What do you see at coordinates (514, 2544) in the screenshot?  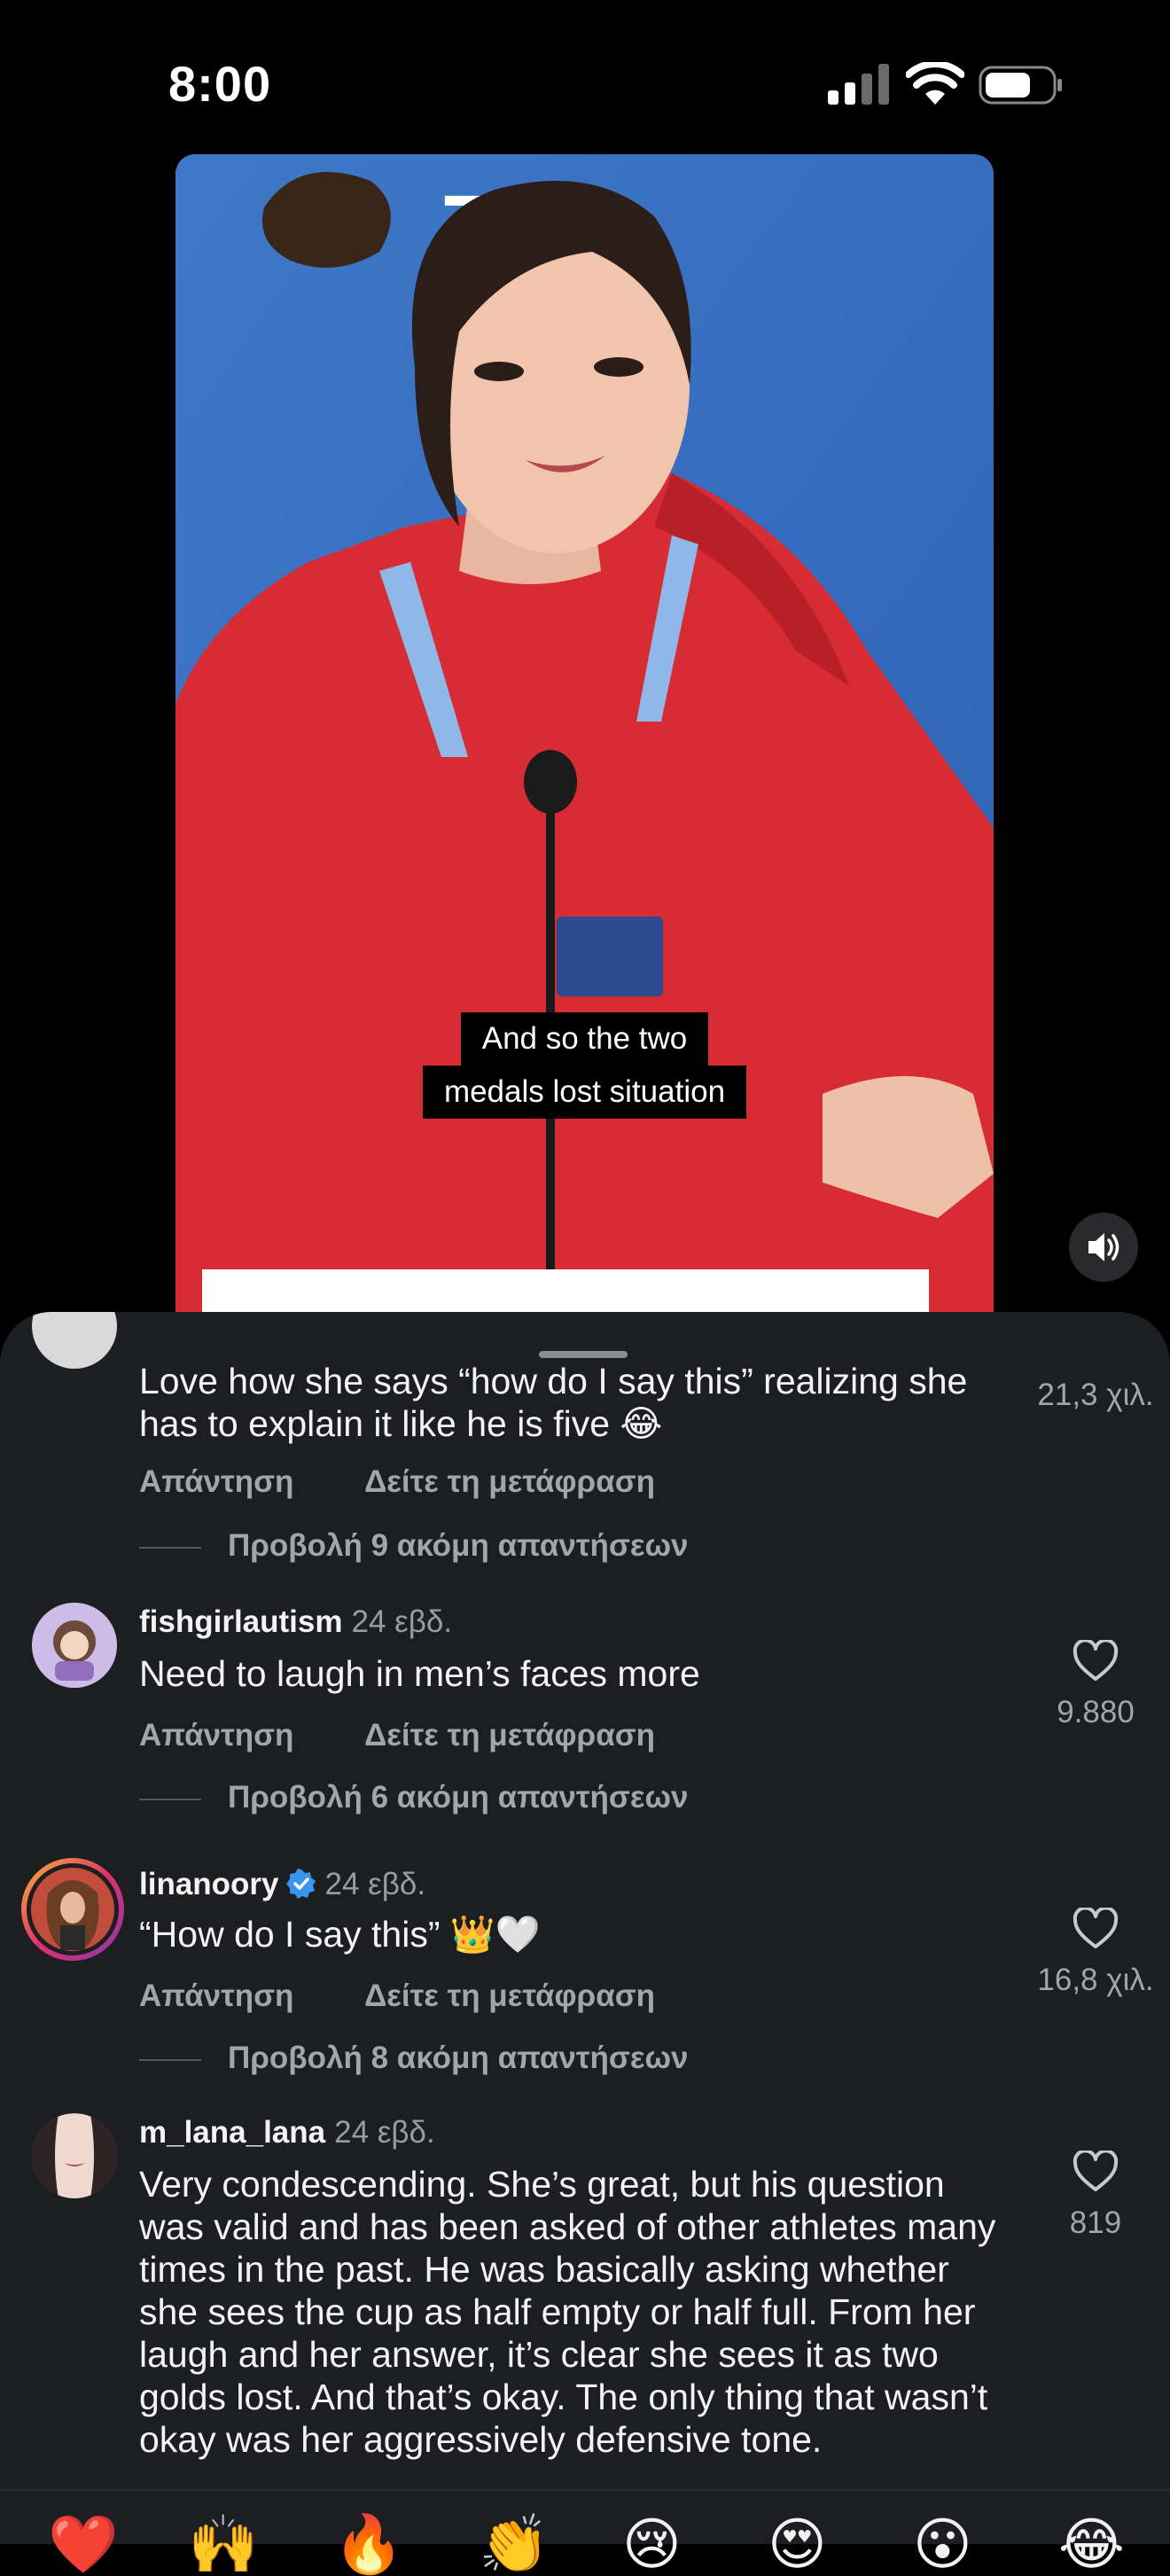 I see `emoji-clap: 👏` at bounding box center [514, 2544].